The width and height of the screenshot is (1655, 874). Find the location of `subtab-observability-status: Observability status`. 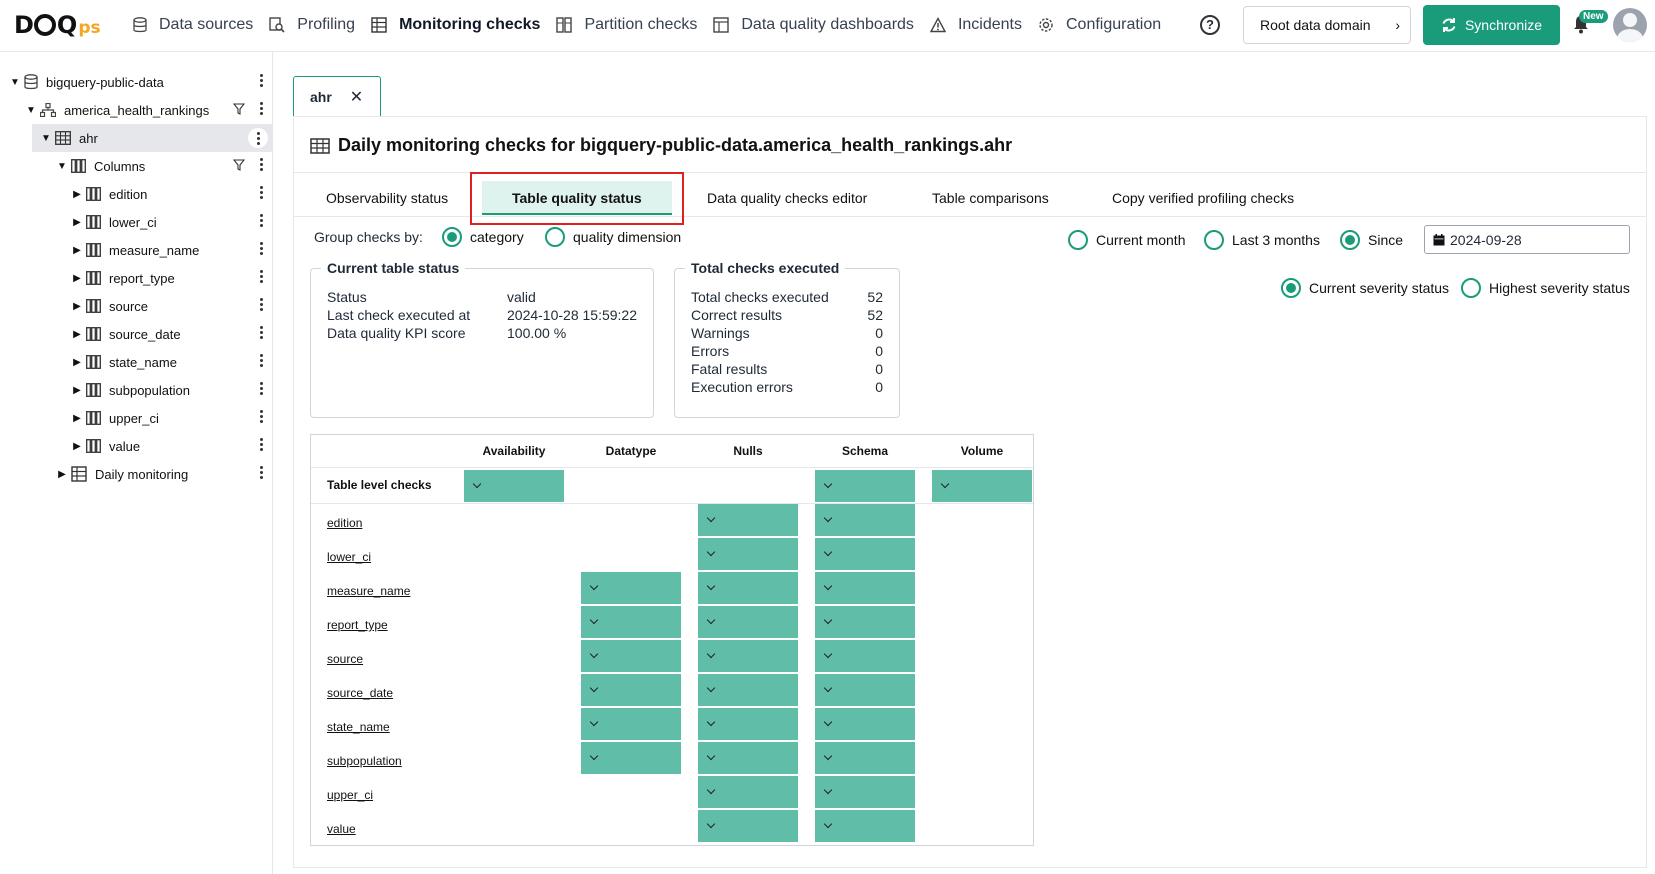

subtab-observability-status: Observability status is located at coordinates (387, 198).